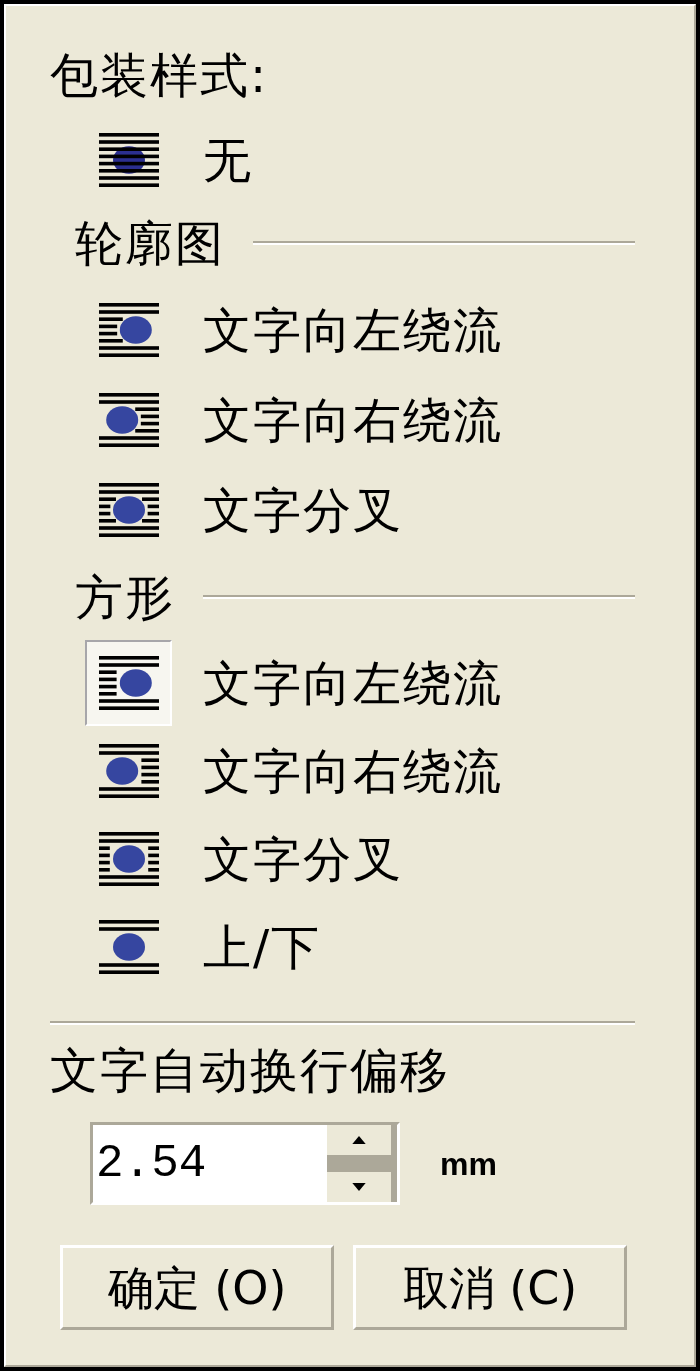 The width and height of the screenshot is (700, 1371). I want to click on down-triangle-icon, so click(359, 1187).